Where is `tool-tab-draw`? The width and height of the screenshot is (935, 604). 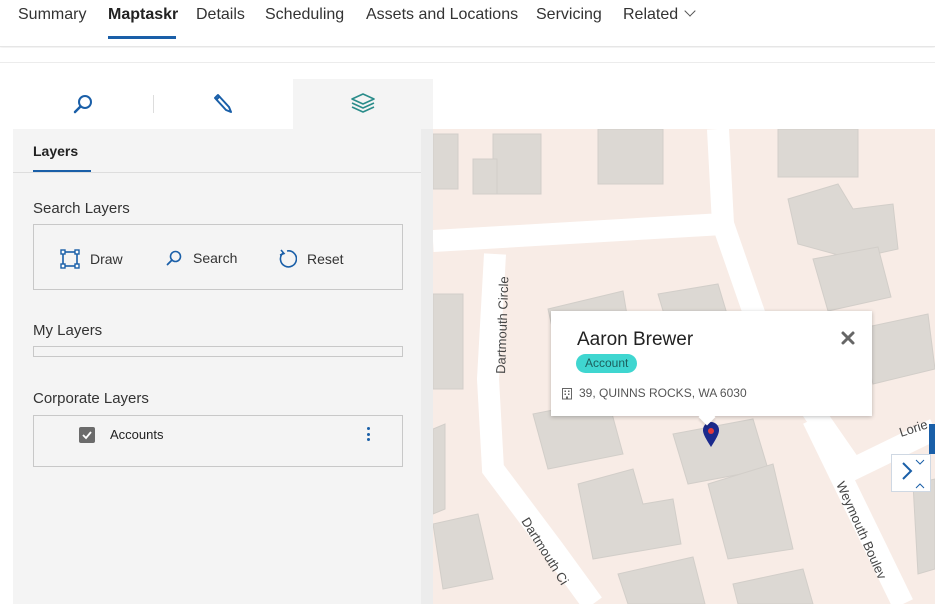
tool-tab-draw is located at coordinates (223, 104).